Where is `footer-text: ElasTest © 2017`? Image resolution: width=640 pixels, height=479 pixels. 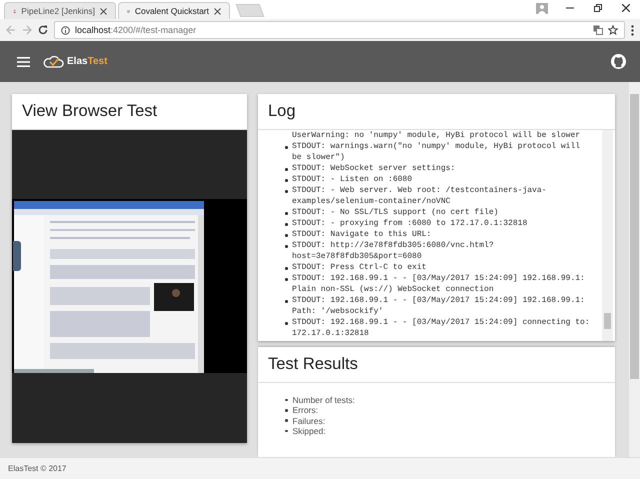 footer-text: ElasTest © 2017 is located at coordinates (37, 468).